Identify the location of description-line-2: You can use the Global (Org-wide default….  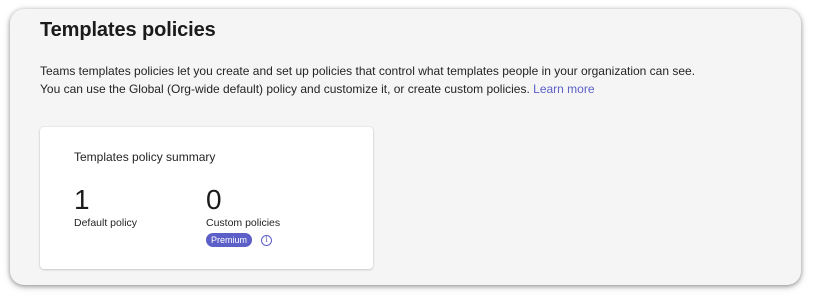
(410, 89).